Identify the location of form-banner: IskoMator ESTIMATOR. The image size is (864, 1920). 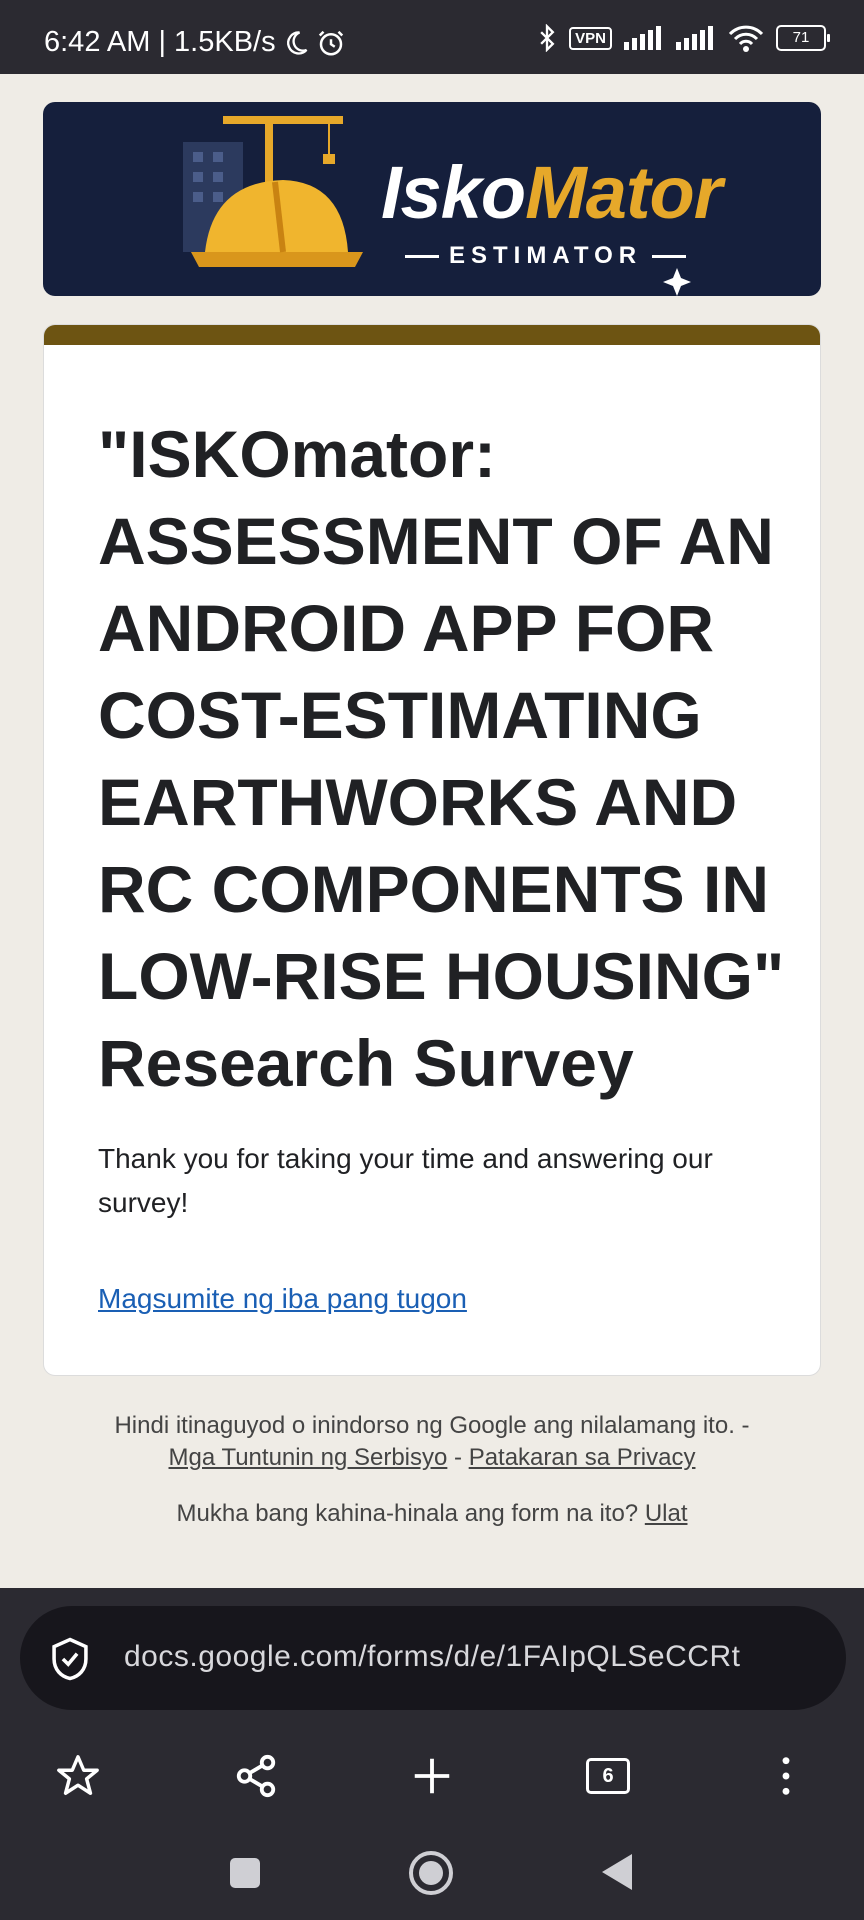
(432, 199).